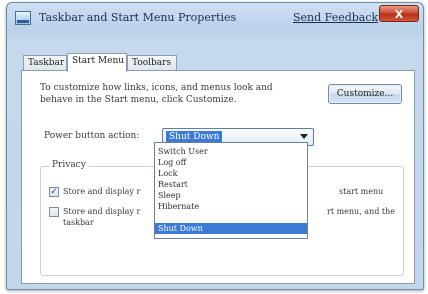  I want to click on tab-start-menu: Start Menu, so click(97, 62).